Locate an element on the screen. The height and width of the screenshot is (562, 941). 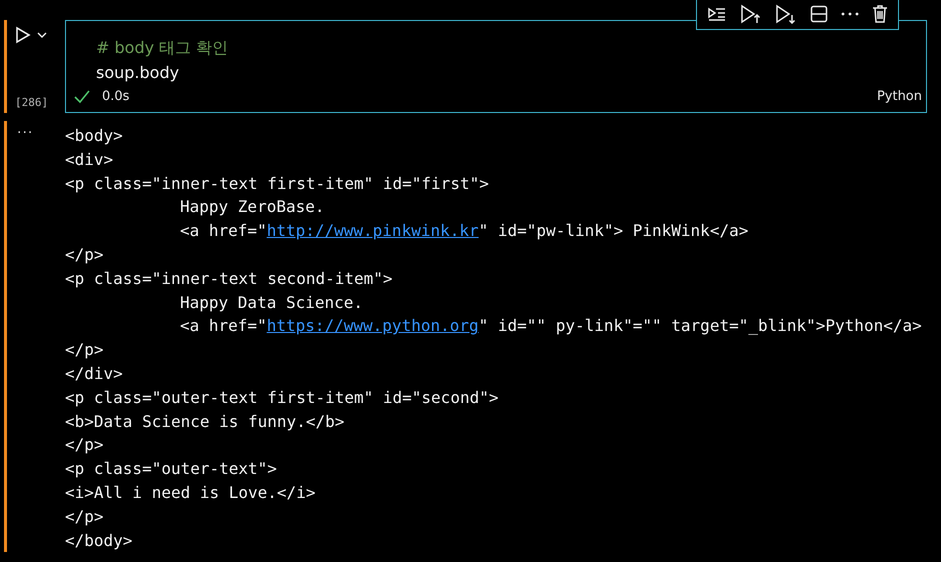
url-link: https://www.python.org is located at coordinates (372, 326).